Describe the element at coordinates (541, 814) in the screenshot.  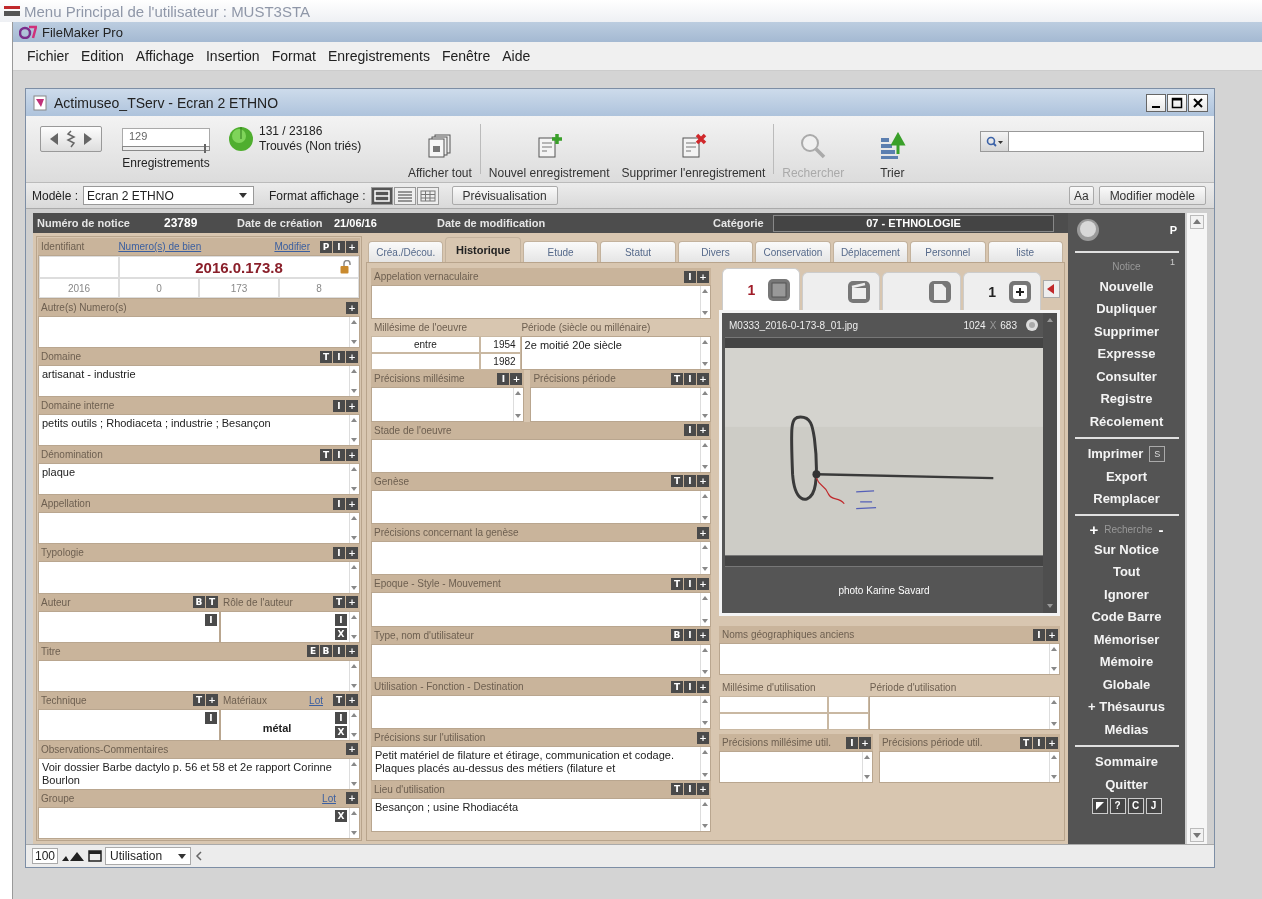
I see `text-field: Besançon ; usine Rhodiacéta` at that location.